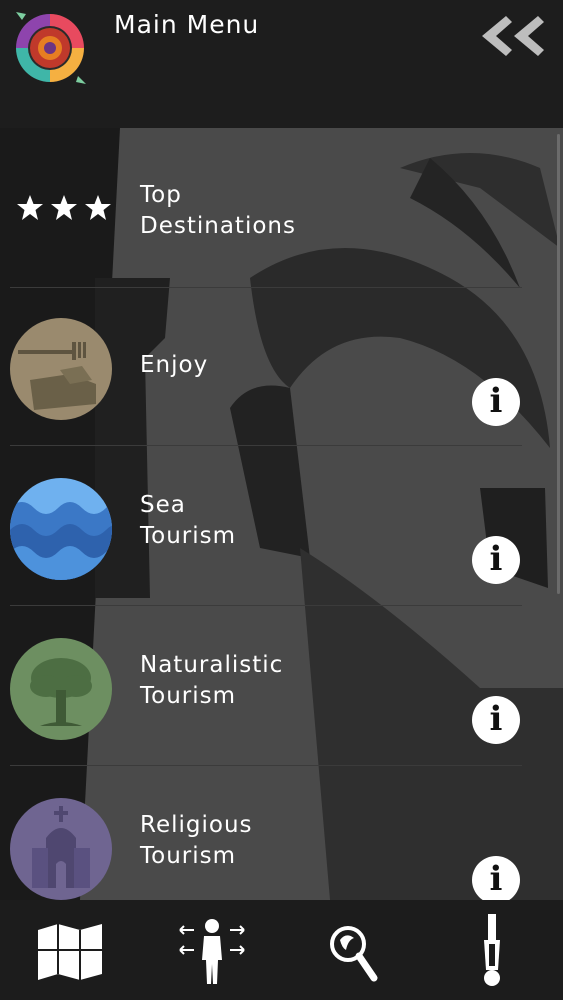 Image resolution: width=563 pixels, height=1000 pixels. Describe the element at coordinates (61, 529) in the screenshot. I see `sea-waves-icon` at that location.